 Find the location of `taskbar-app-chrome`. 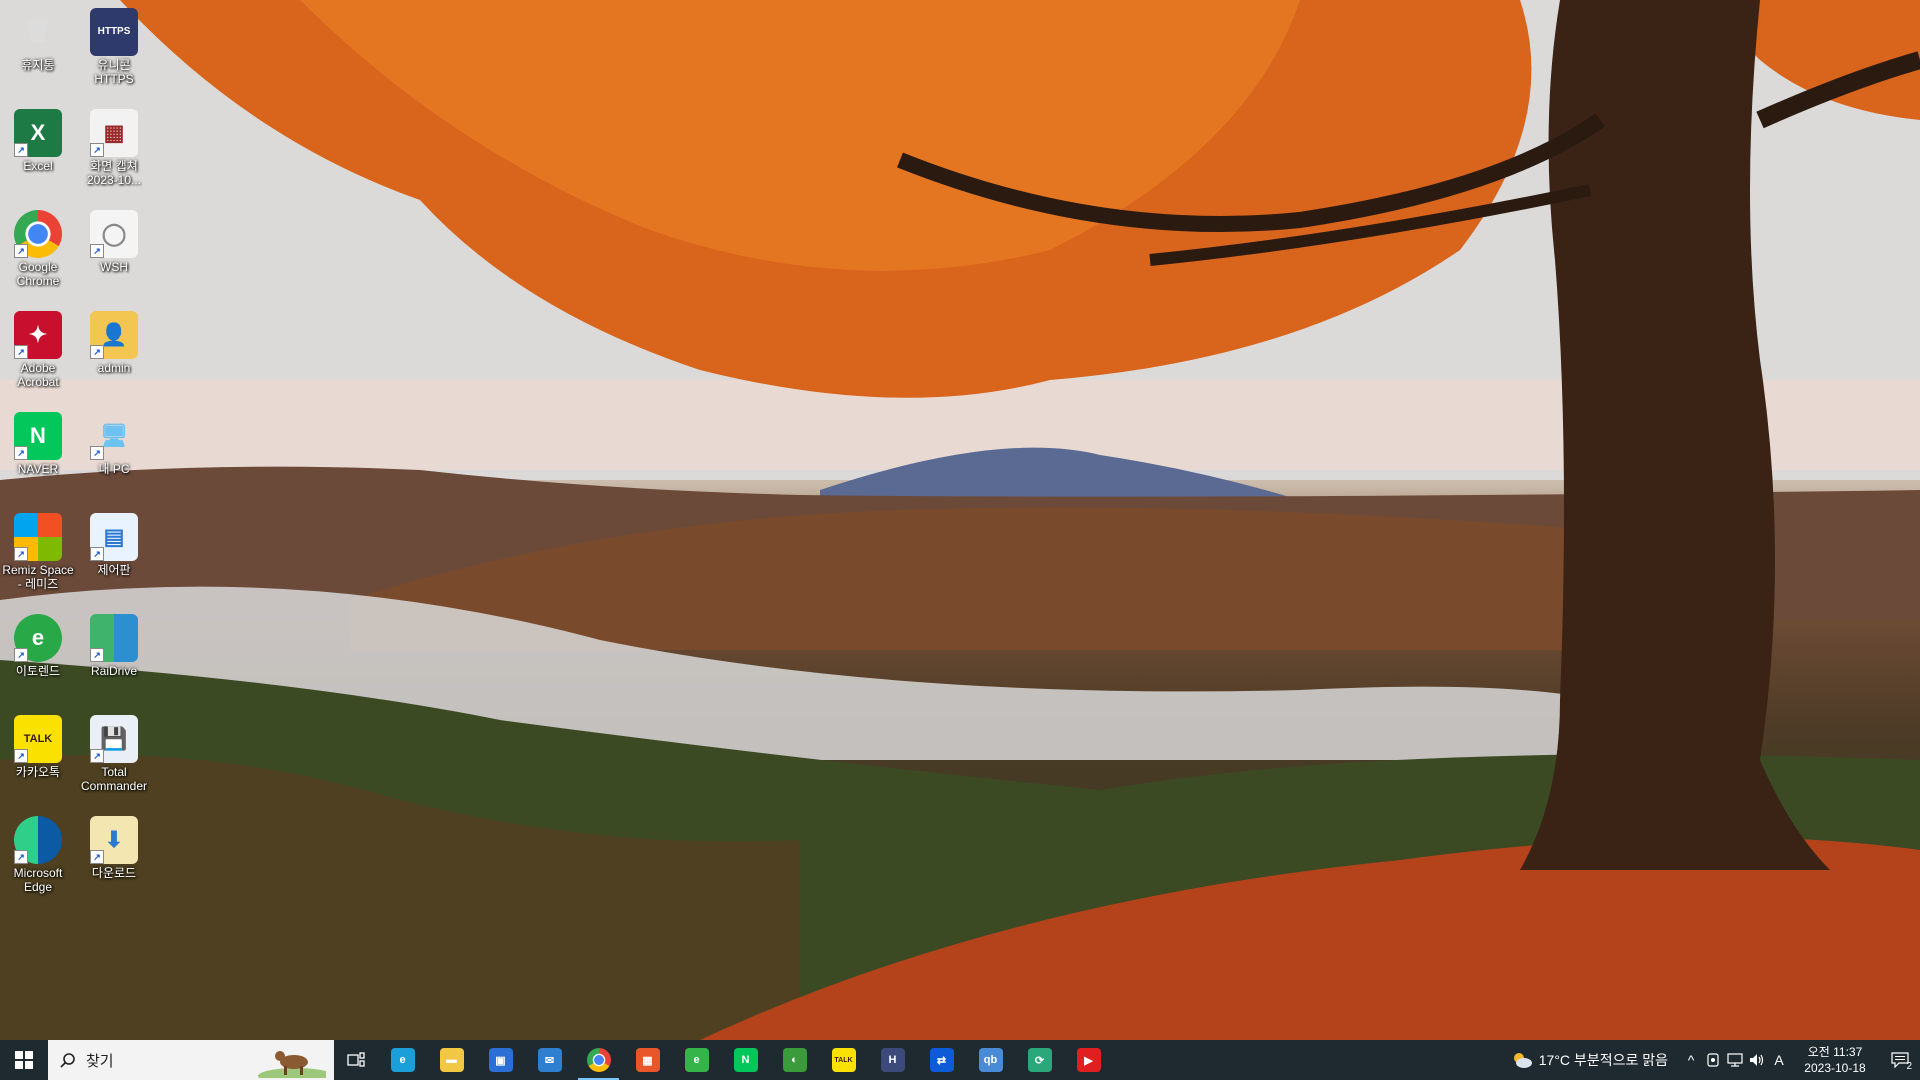

taskbar-app-chrome is located at coordinates (598, 1060).